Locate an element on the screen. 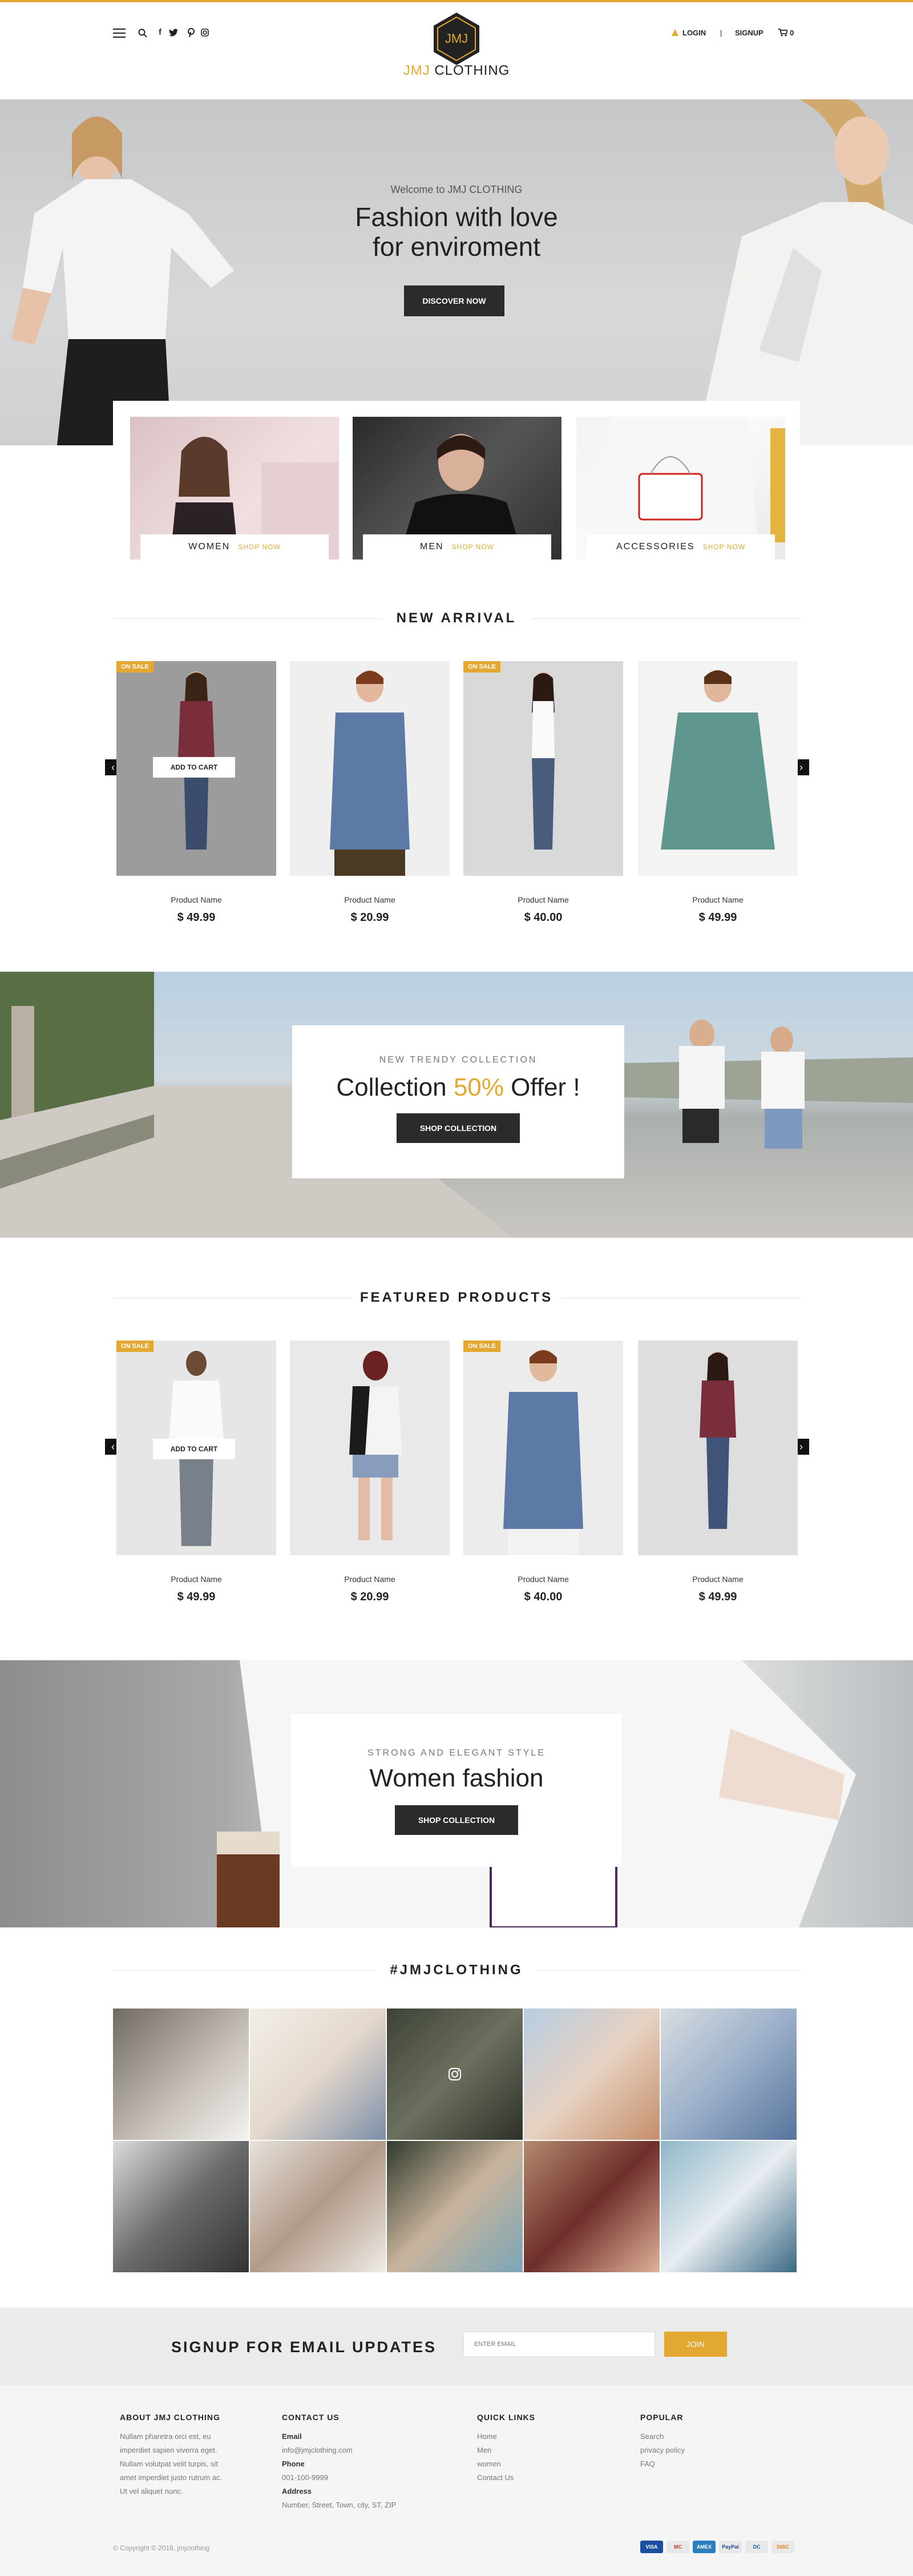 This screenshot has width=913, height=2576. category-accessories-label: ACCESSORIES SHOP NOW is located at coordinates (681, 547).